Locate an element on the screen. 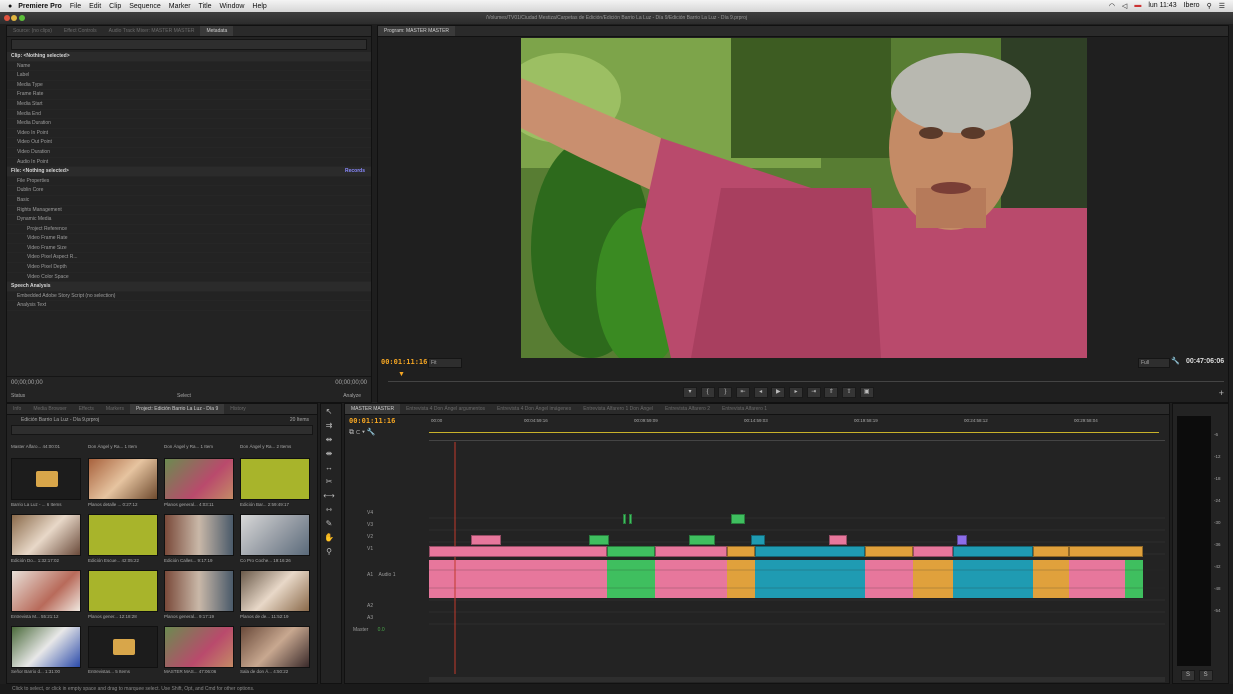 Image resolution: width=1233 pixels, height=694 pixels. track-header-v1: V1 is located at coordinates (370, 549).